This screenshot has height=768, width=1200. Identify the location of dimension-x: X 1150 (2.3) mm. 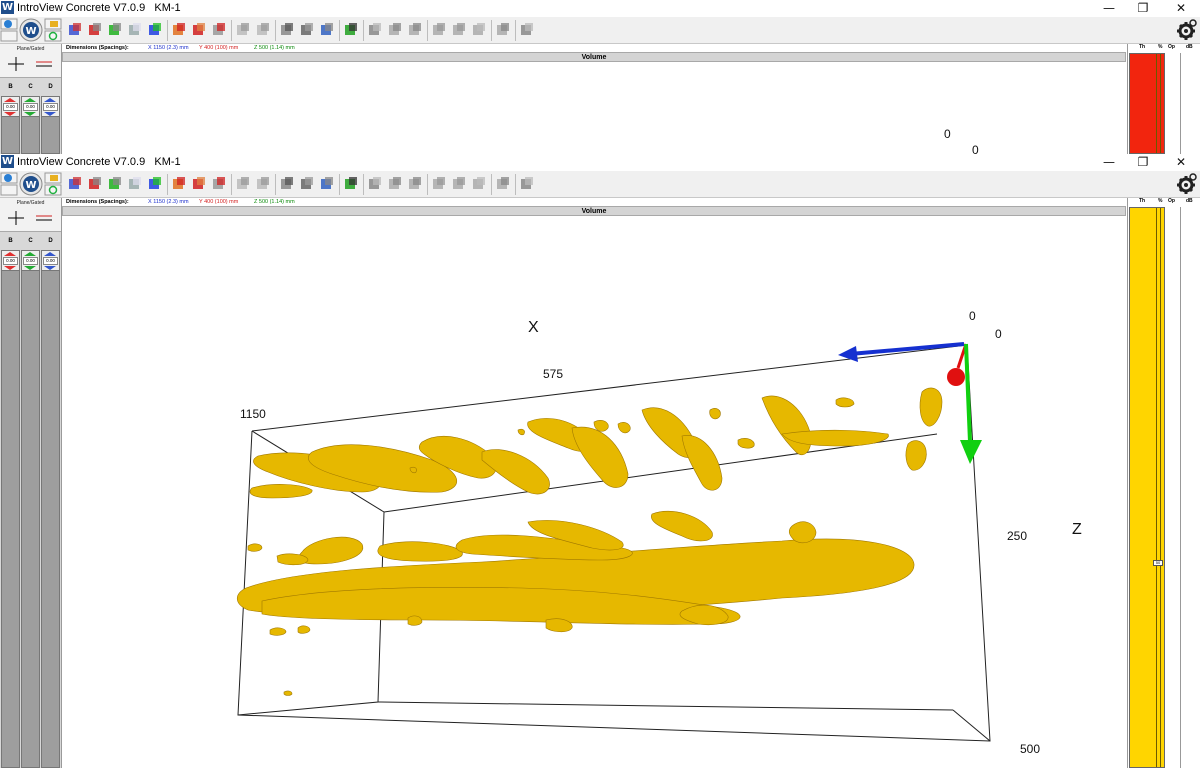
(168, 202).